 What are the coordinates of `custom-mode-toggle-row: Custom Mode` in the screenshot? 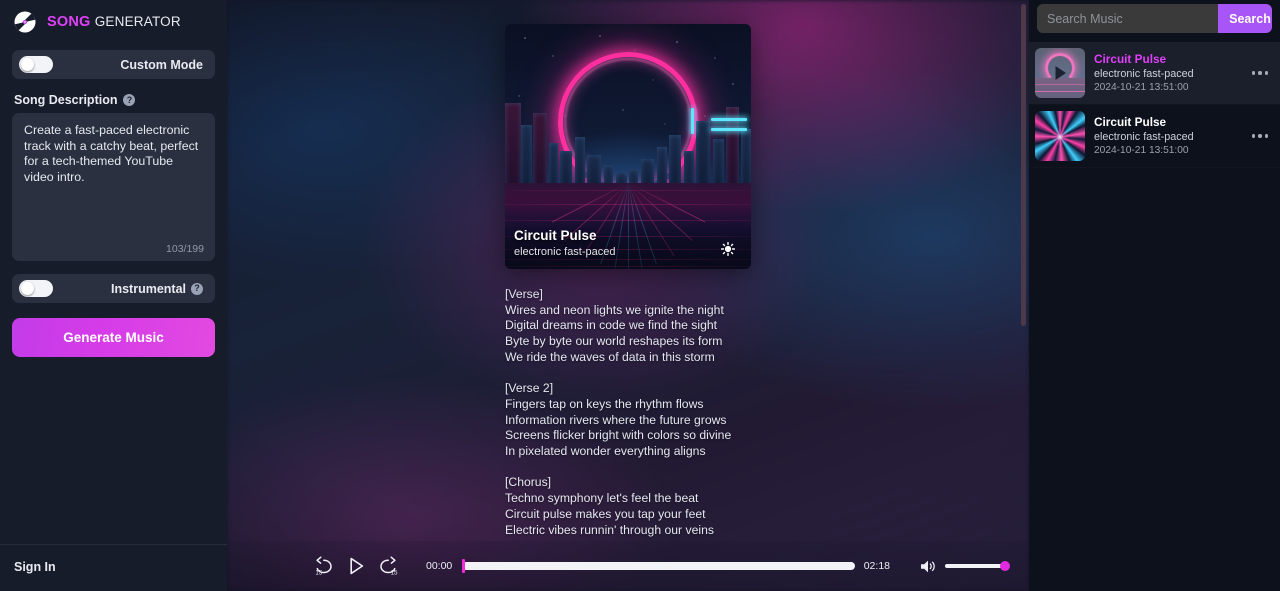 It's located at (113, 64).